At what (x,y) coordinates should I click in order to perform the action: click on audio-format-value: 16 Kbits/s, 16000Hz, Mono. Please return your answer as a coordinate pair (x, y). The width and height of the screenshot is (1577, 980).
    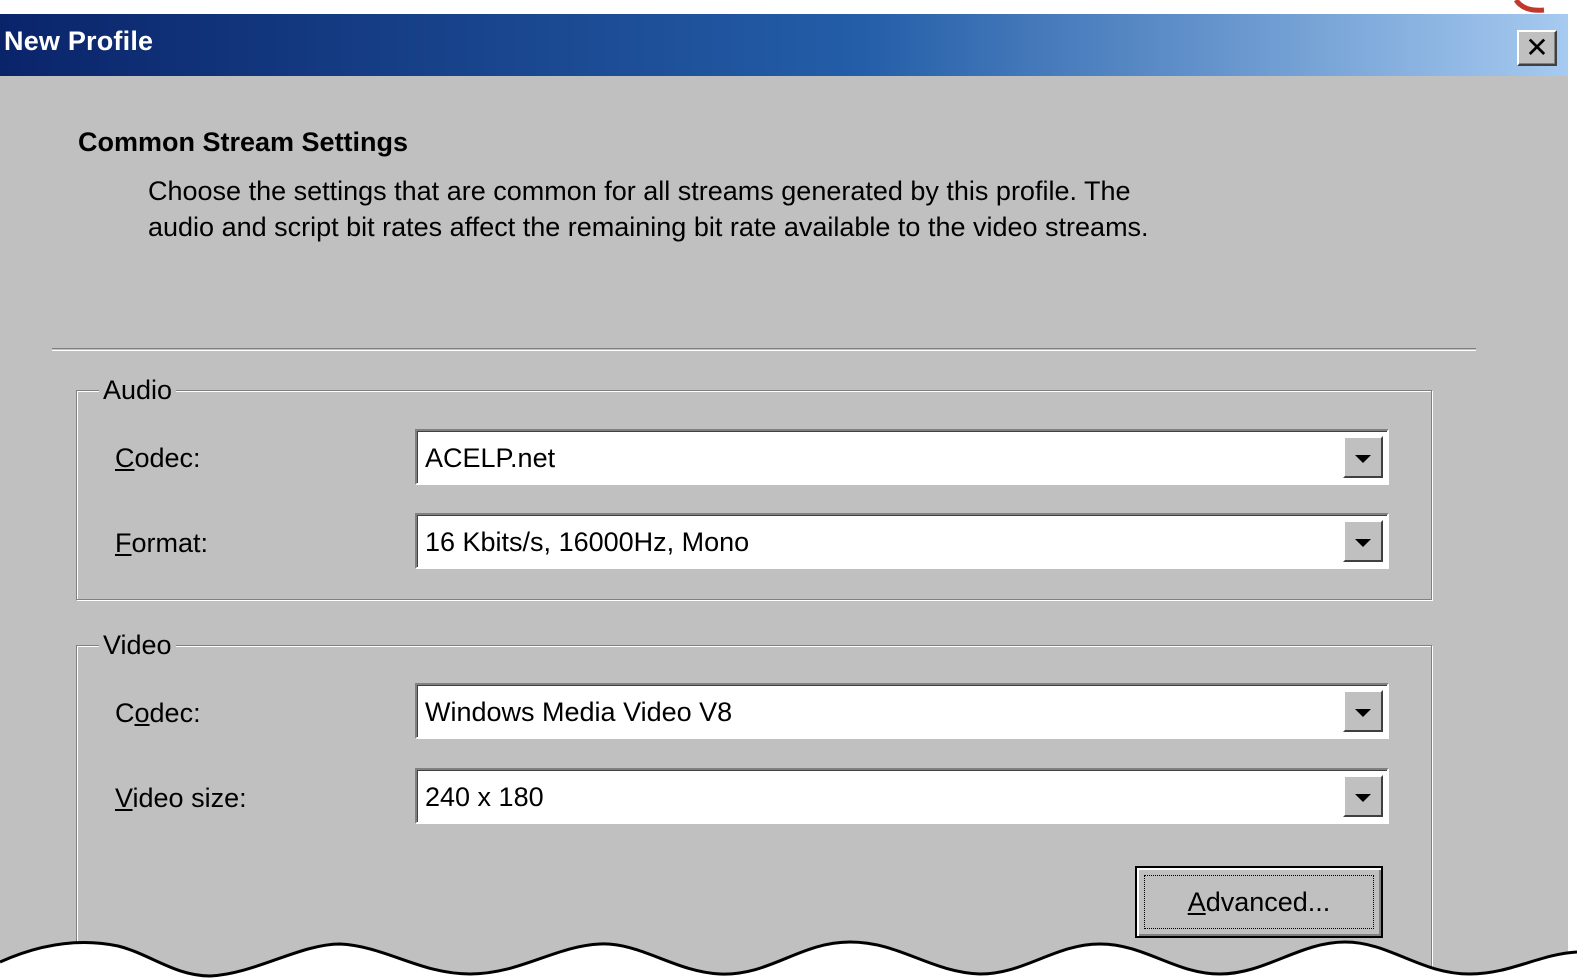
    Looking at the image, I should click on (587, 542).